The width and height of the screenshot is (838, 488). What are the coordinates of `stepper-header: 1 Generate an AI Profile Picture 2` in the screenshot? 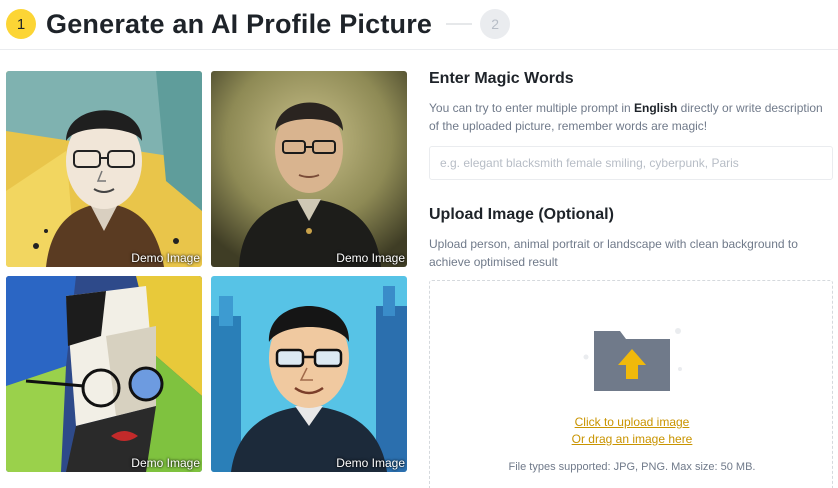 It's located at (258, 24).